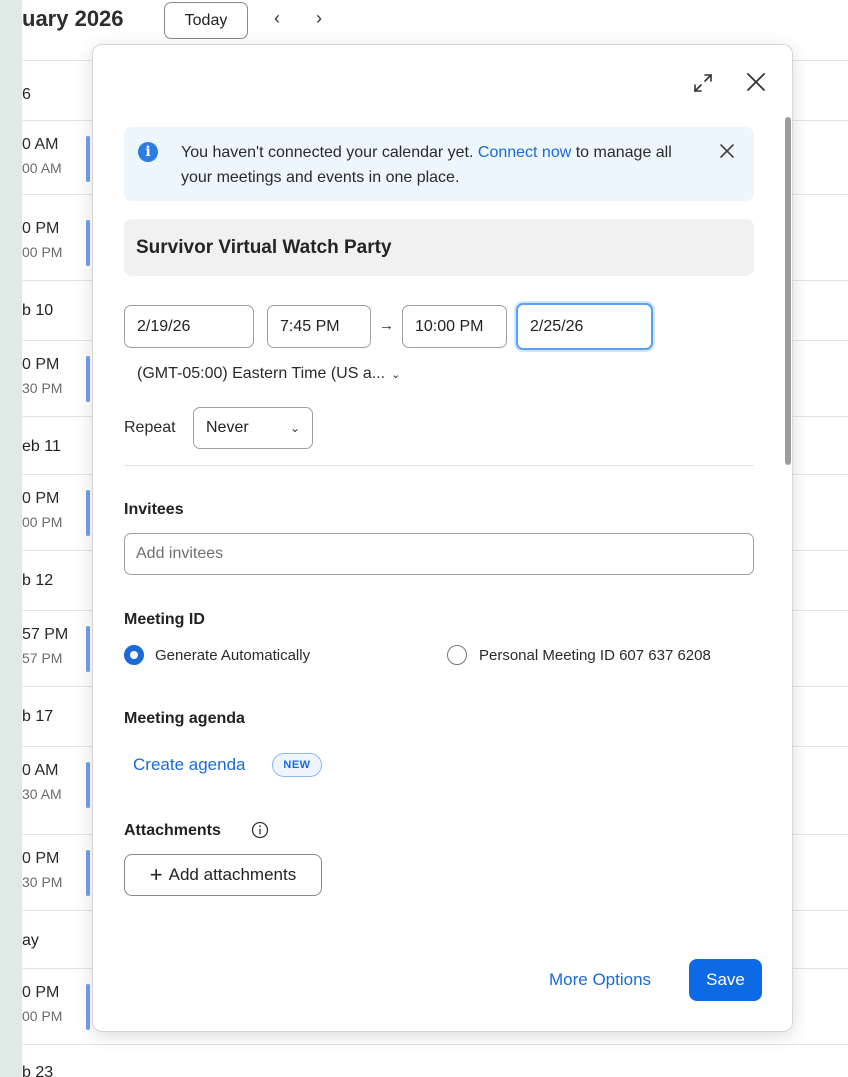  I want to click on close-icon, so click(756, 82).